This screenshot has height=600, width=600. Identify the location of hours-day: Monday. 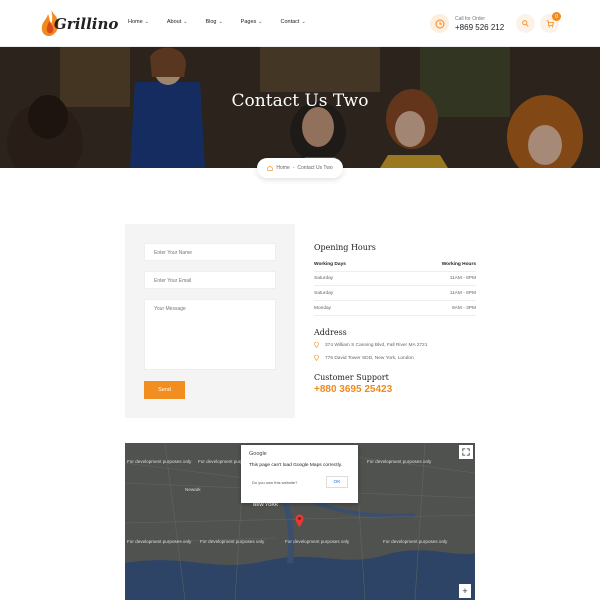
(323, 308).